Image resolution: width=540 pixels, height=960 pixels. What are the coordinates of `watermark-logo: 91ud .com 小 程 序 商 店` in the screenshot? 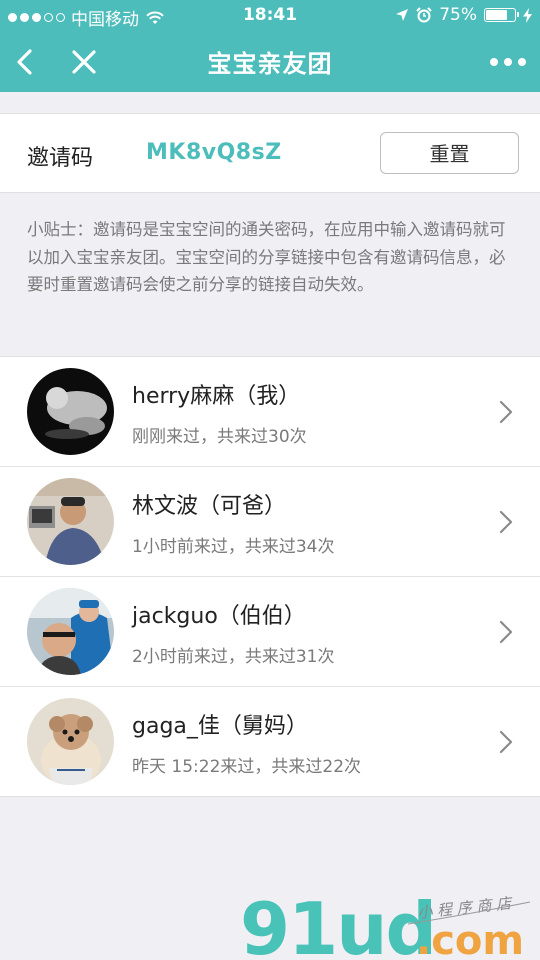 It's located at (385, 923).